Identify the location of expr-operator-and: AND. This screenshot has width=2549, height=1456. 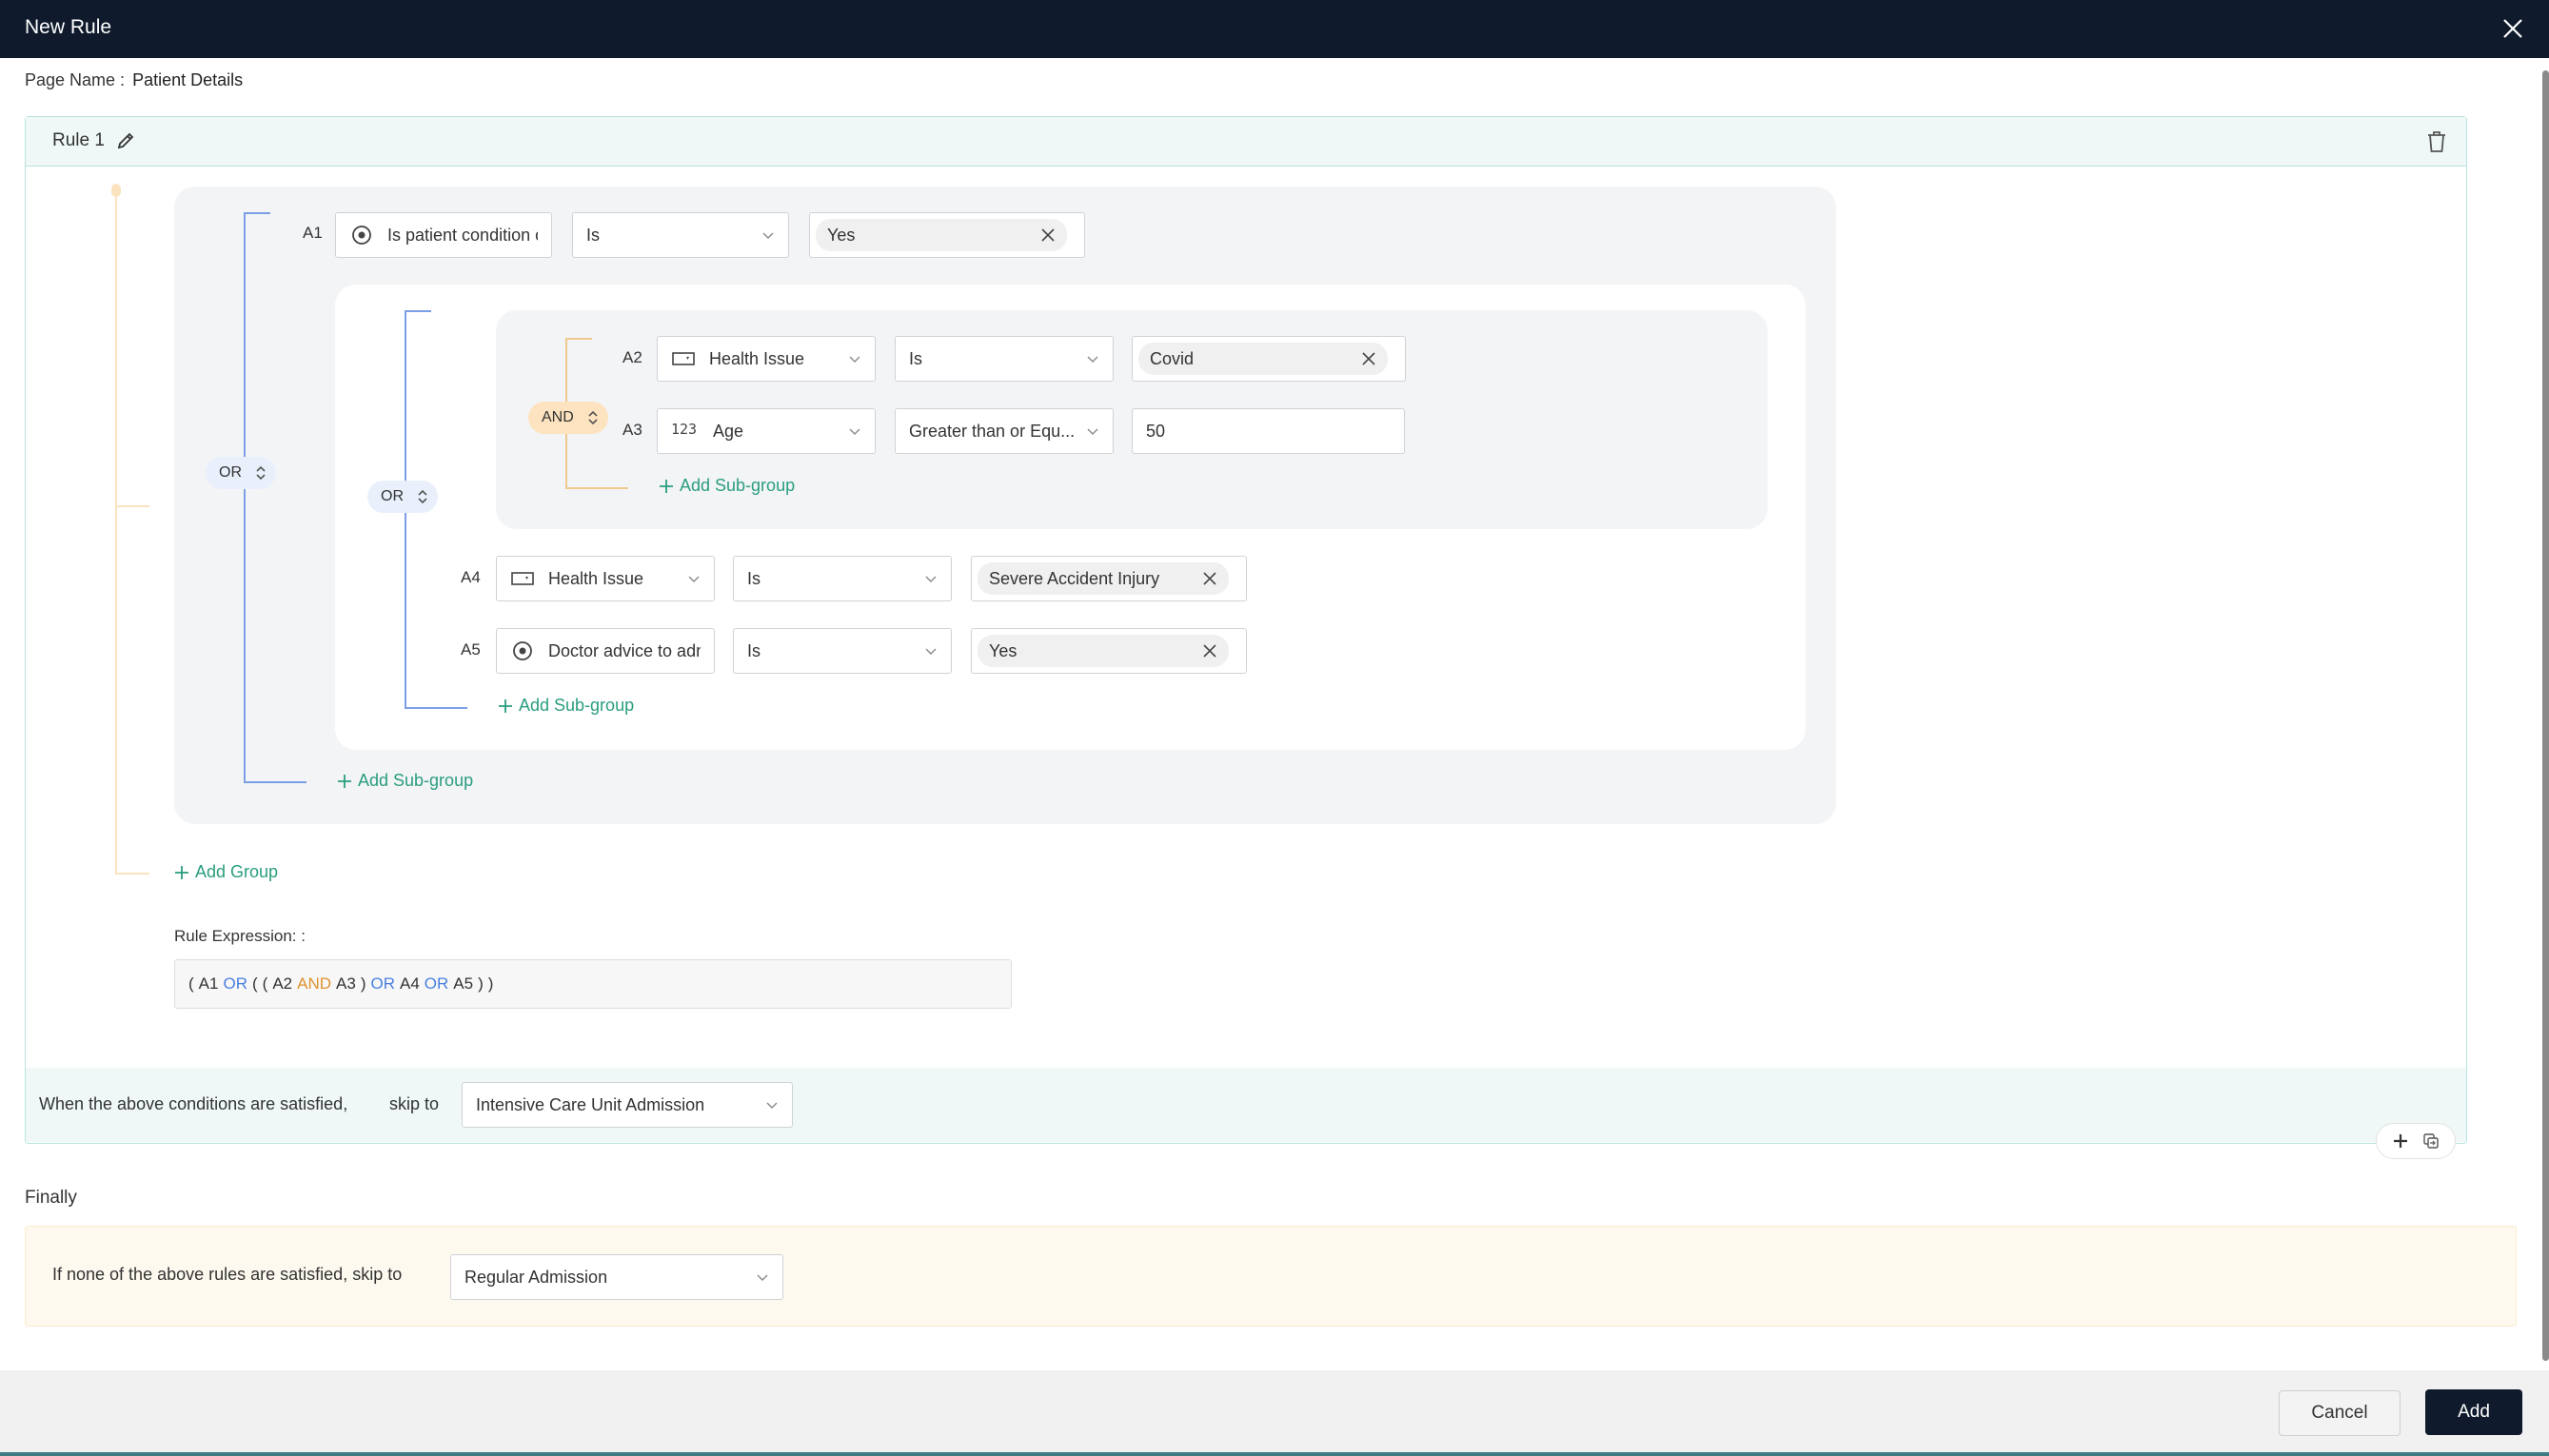
(315, 983).